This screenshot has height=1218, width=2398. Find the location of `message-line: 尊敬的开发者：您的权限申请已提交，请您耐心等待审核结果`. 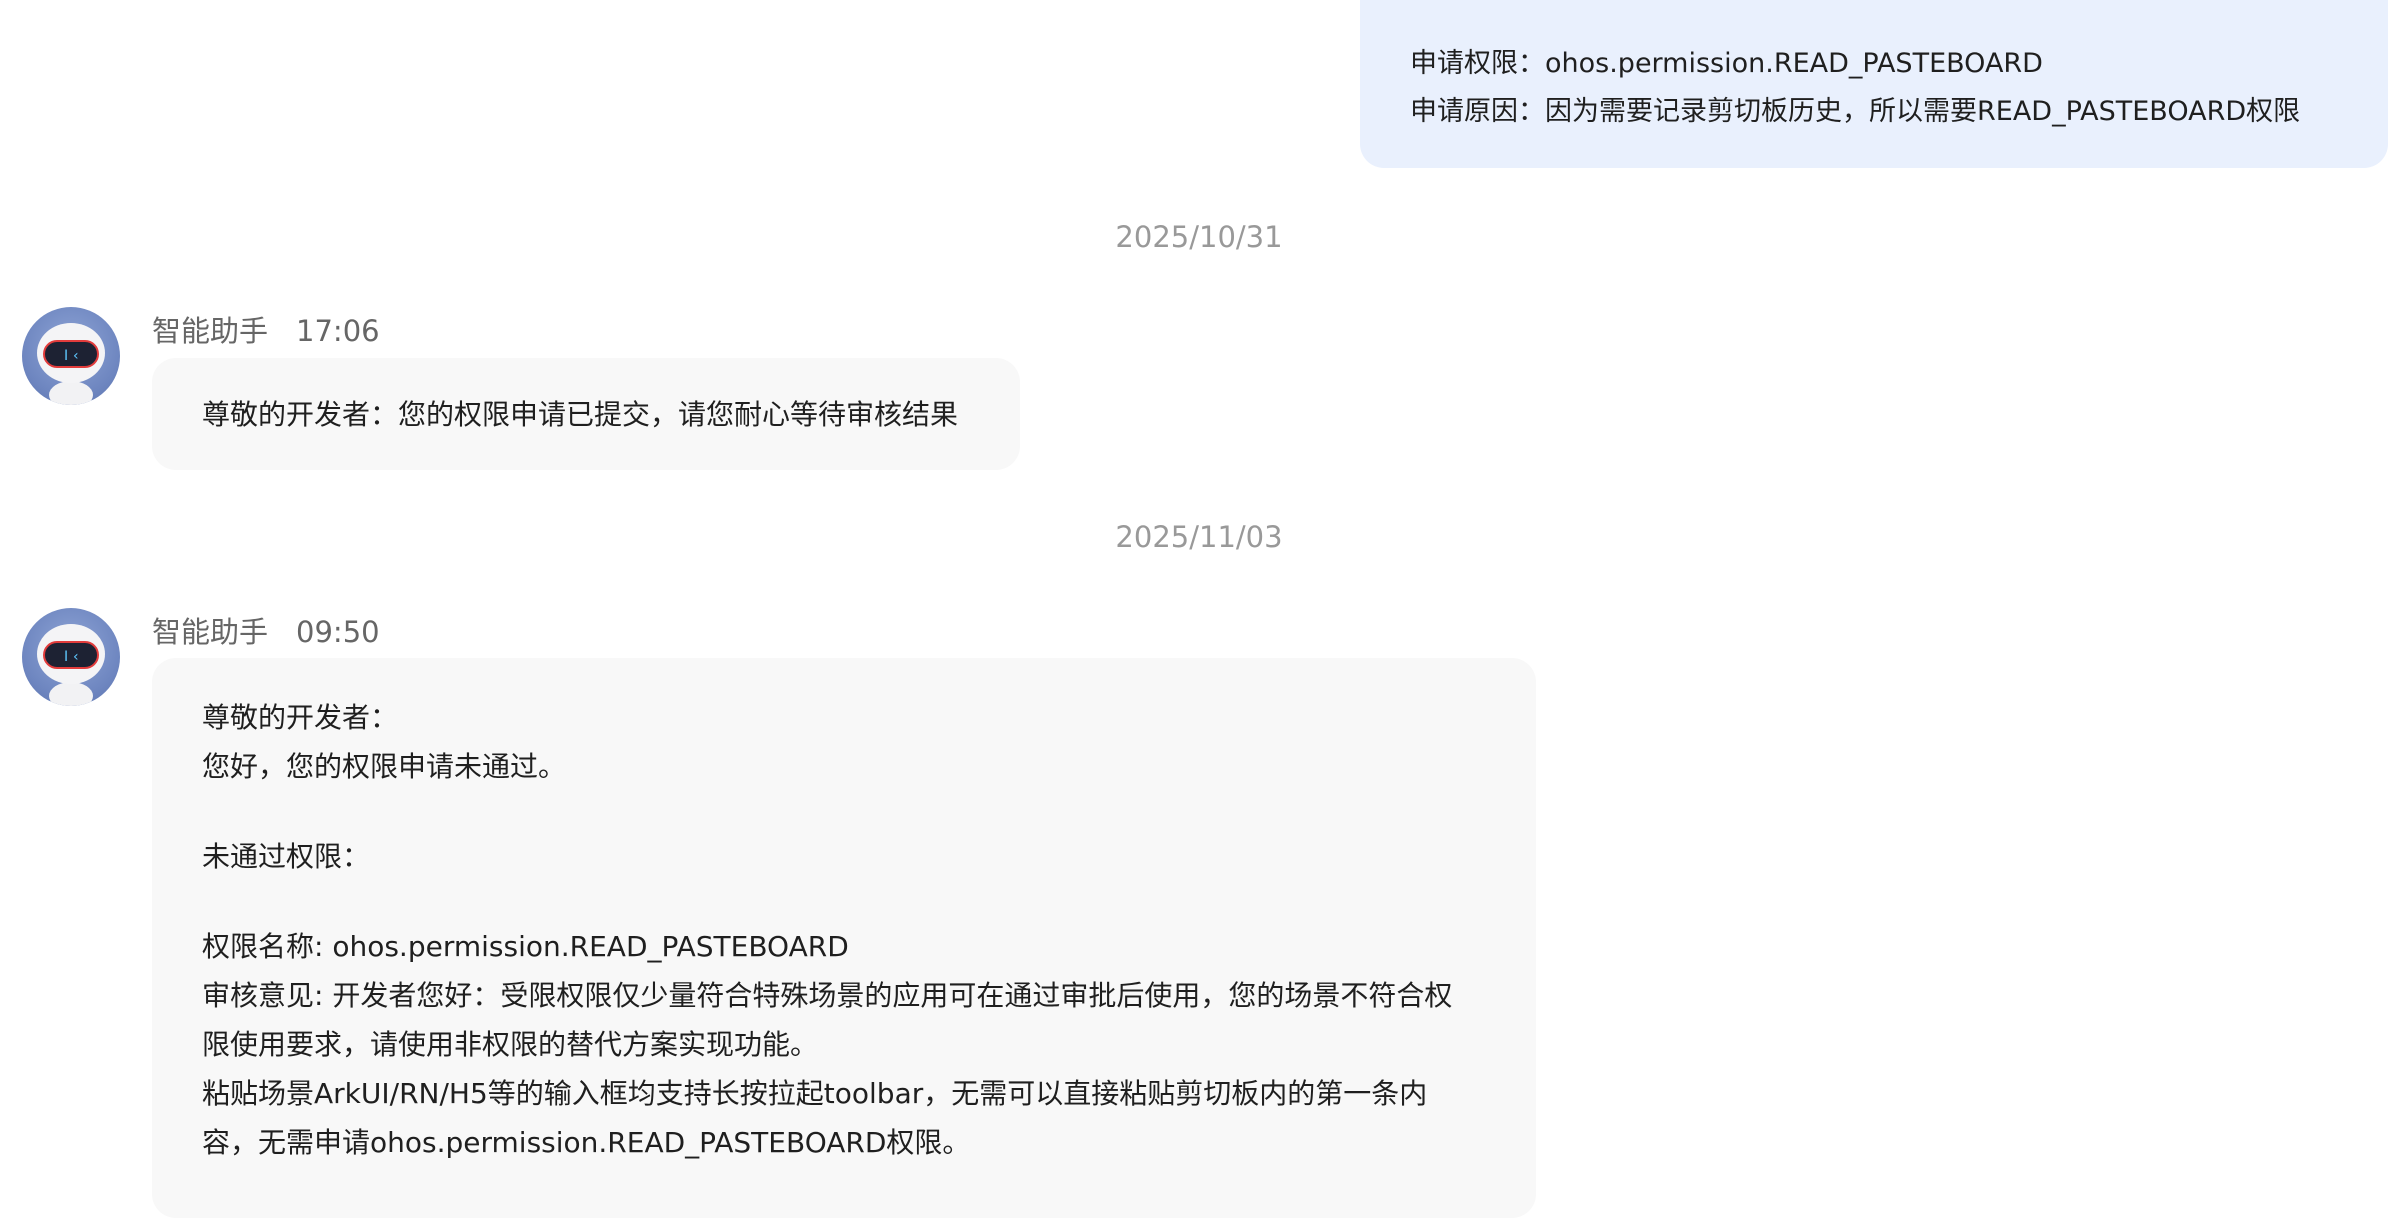

message-line: 尊敬的开发者：您的权限申请已提交，请您耐心等待审核结果 is located at coordinates (580, 414).